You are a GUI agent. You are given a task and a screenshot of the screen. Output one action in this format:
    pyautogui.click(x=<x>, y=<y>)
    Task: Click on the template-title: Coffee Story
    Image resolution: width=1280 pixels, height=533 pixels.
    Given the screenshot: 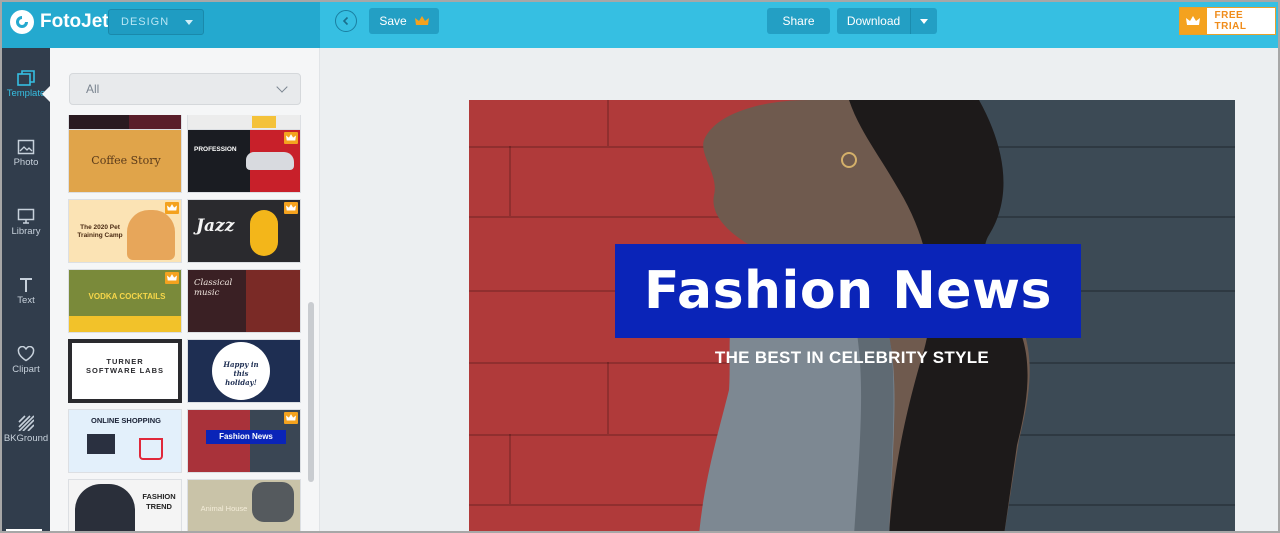 What is the action you would take?
    pyautogui.click(x=126, y=160)
    